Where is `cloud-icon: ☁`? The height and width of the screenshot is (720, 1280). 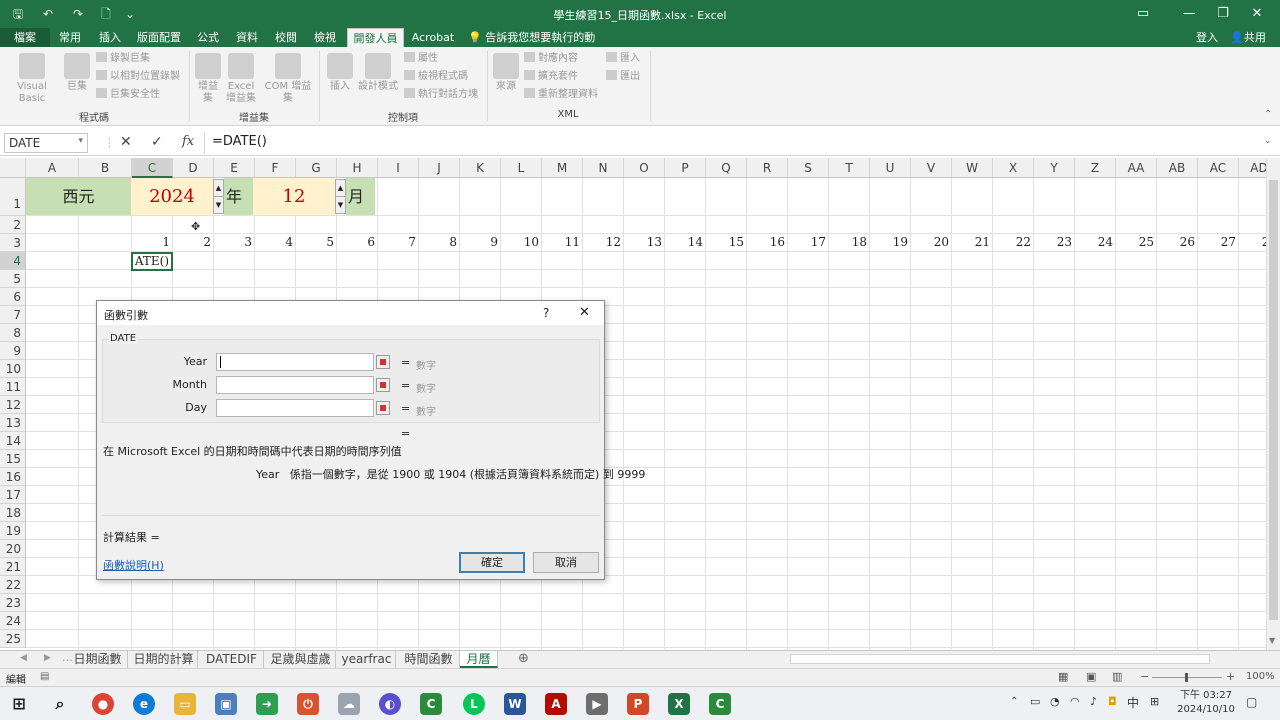 cloud-icon: ☁ is located at coordinates (349, 704).